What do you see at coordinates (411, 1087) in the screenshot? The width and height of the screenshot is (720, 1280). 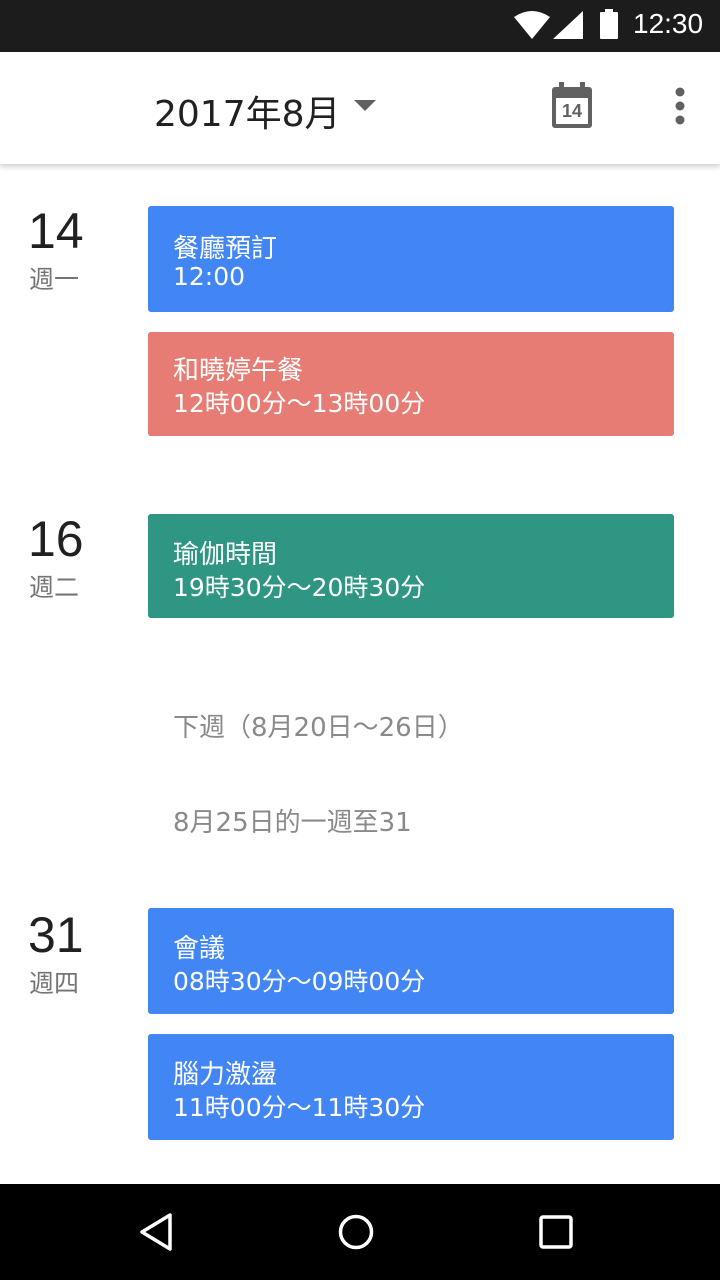 I see `event-card: 腦力激盪 11時00分～11時30分` at bounding box center [411, 1087].